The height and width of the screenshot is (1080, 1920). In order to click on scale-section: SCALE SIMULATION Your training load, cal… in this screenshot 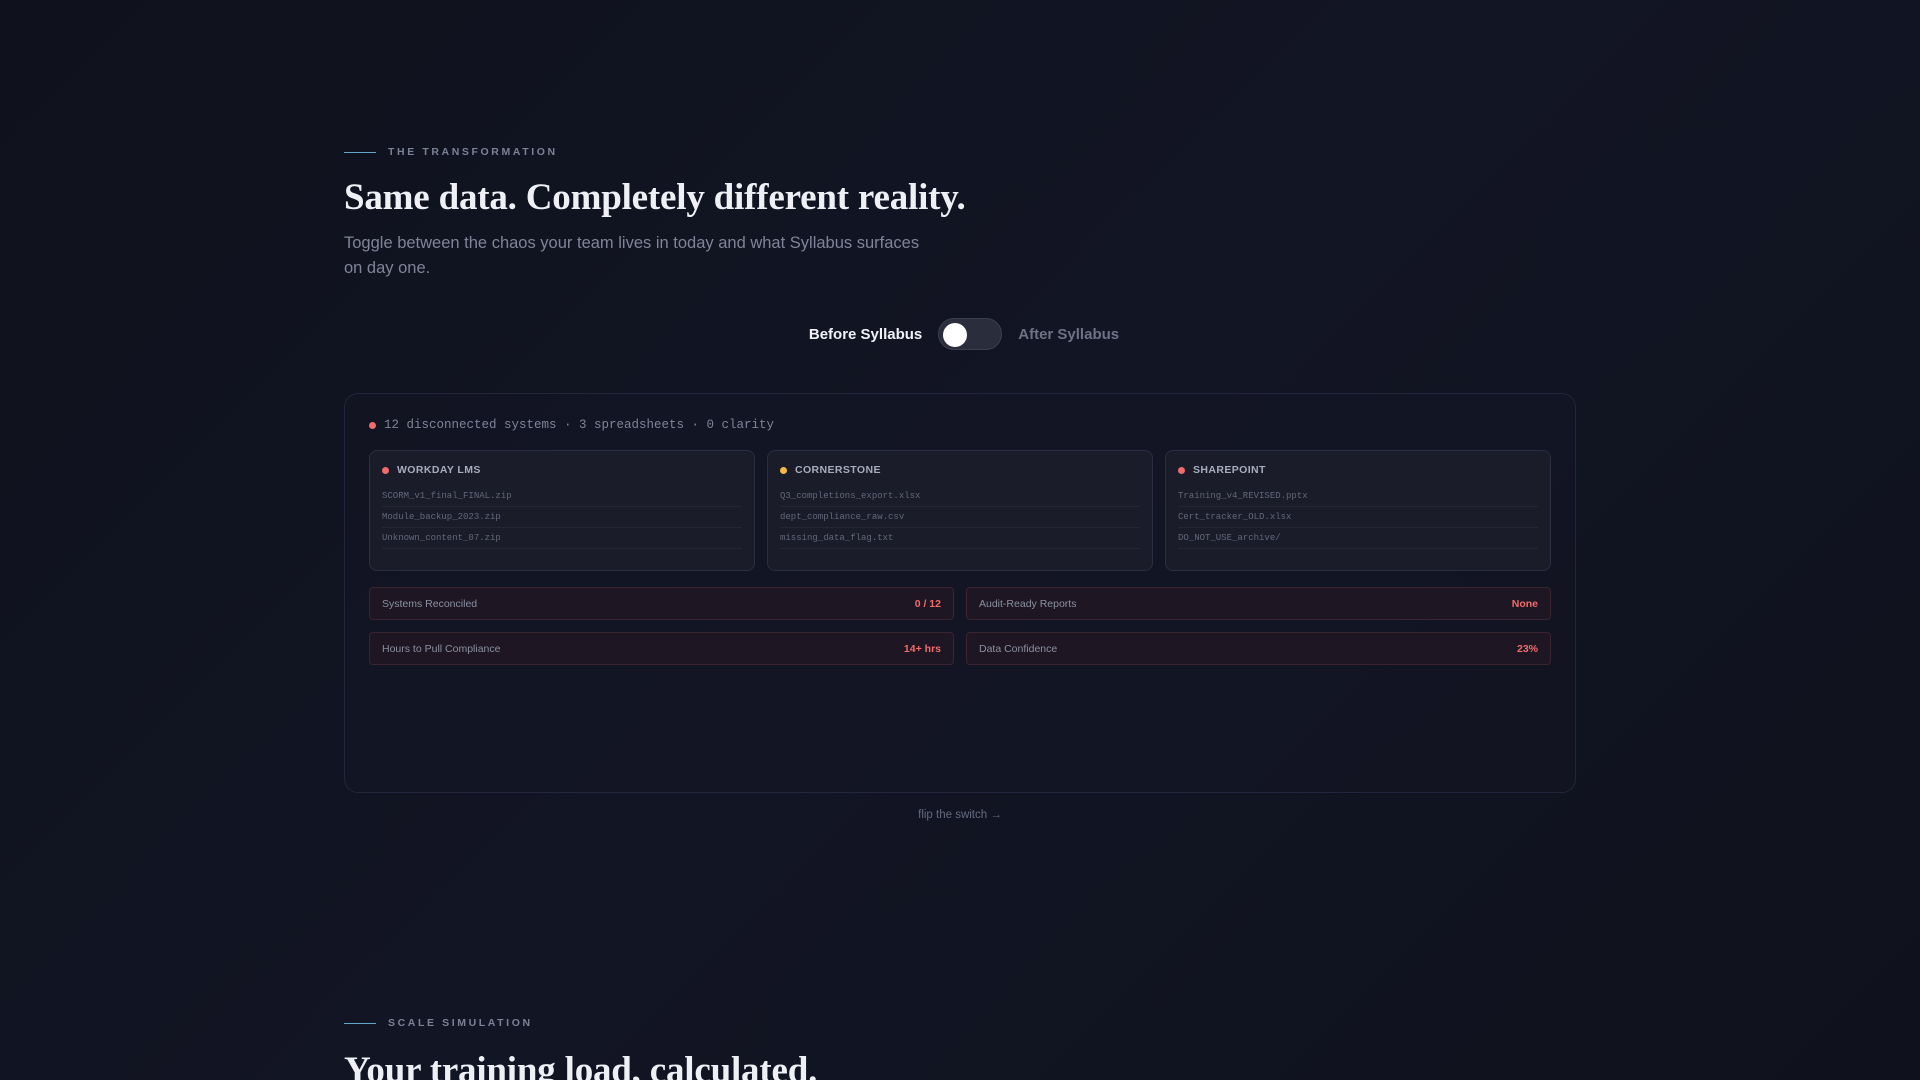, I will do `click(960, 1048)`.